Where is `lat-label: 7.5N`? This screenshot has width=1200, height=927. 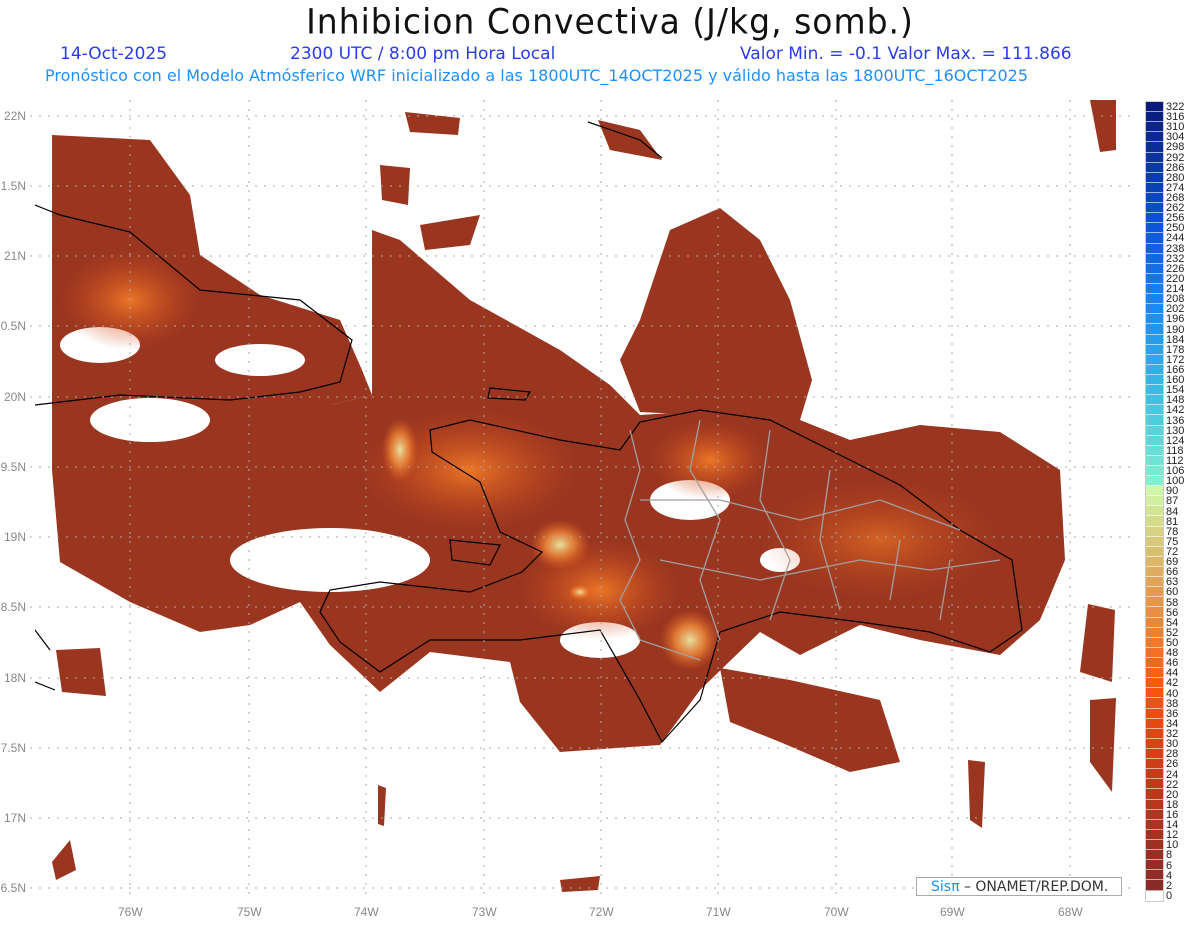 lat-label: 7.5N is located at coordinates (13, 748).